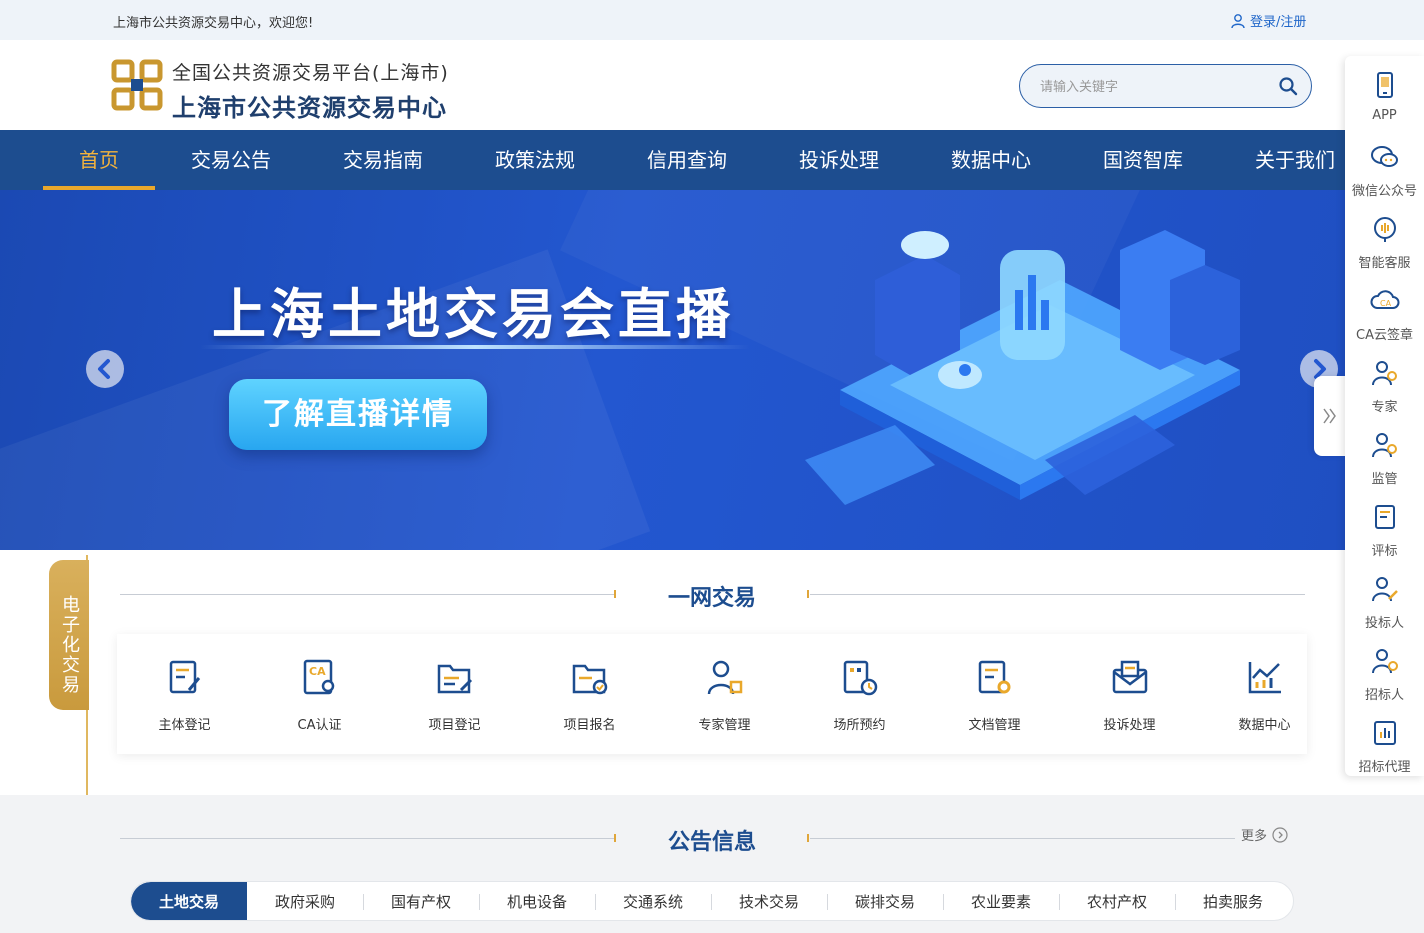 Image resolution: width=1424 pixels, height=933 pixels. I want to click on bar-chart-icon, so click(1264, 678).